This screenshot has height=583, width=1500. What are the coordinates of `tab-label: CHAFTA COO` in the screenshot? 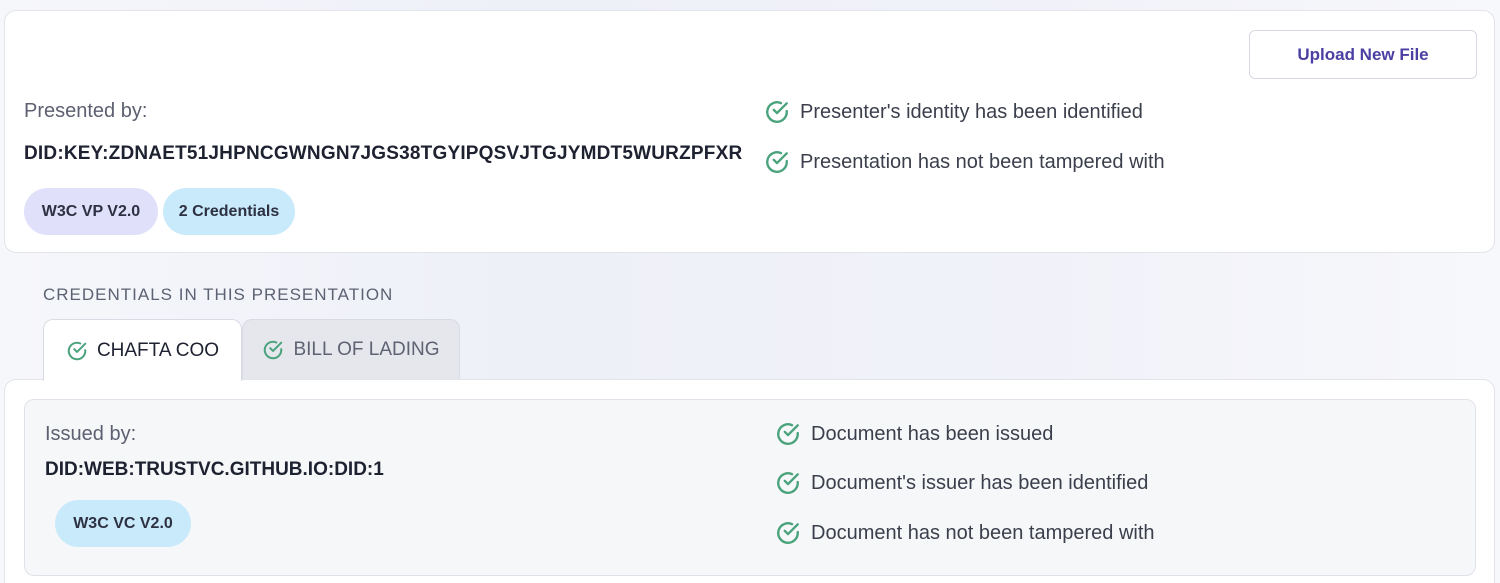 It's located at (158, 350).